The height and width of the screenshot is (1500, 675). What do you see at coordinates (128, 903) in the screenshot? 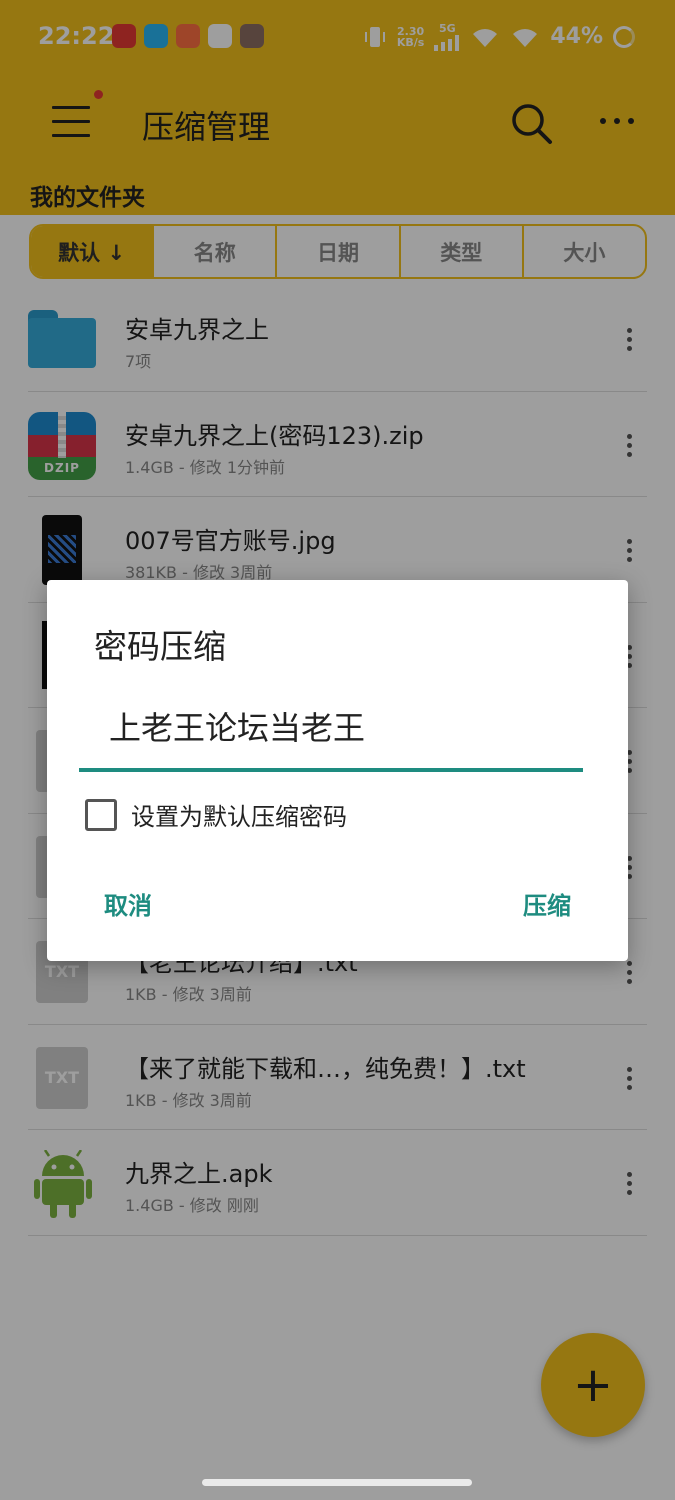
I see `cancel-button: 取消` at bounding box center [128, 903].